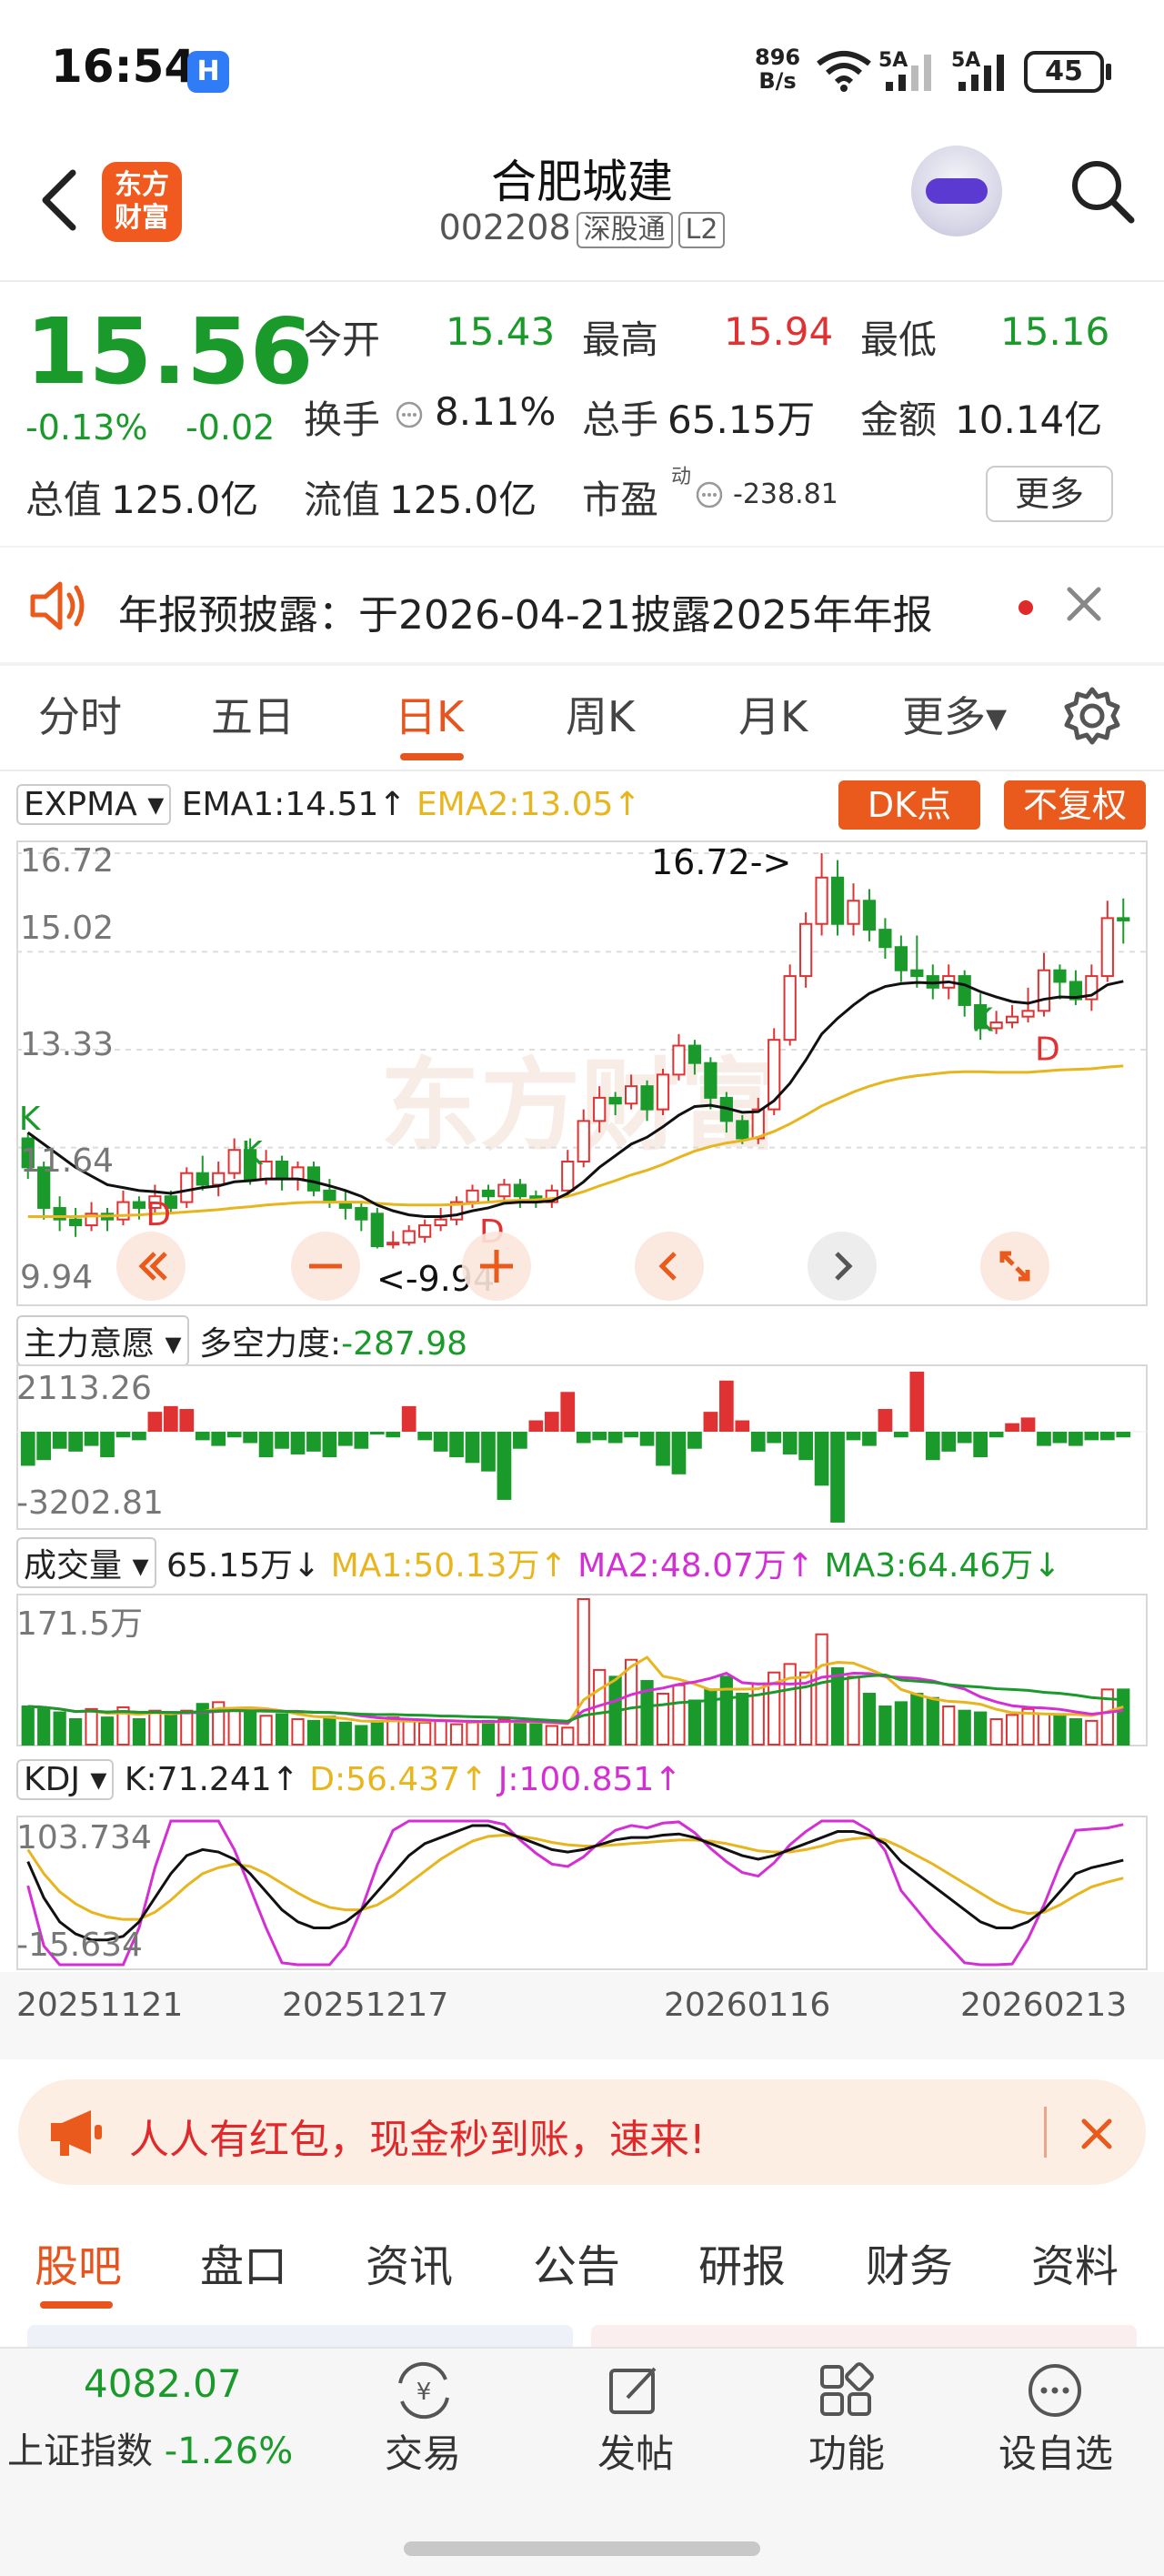  I want to click on gear-icon, so click(1092, 716).